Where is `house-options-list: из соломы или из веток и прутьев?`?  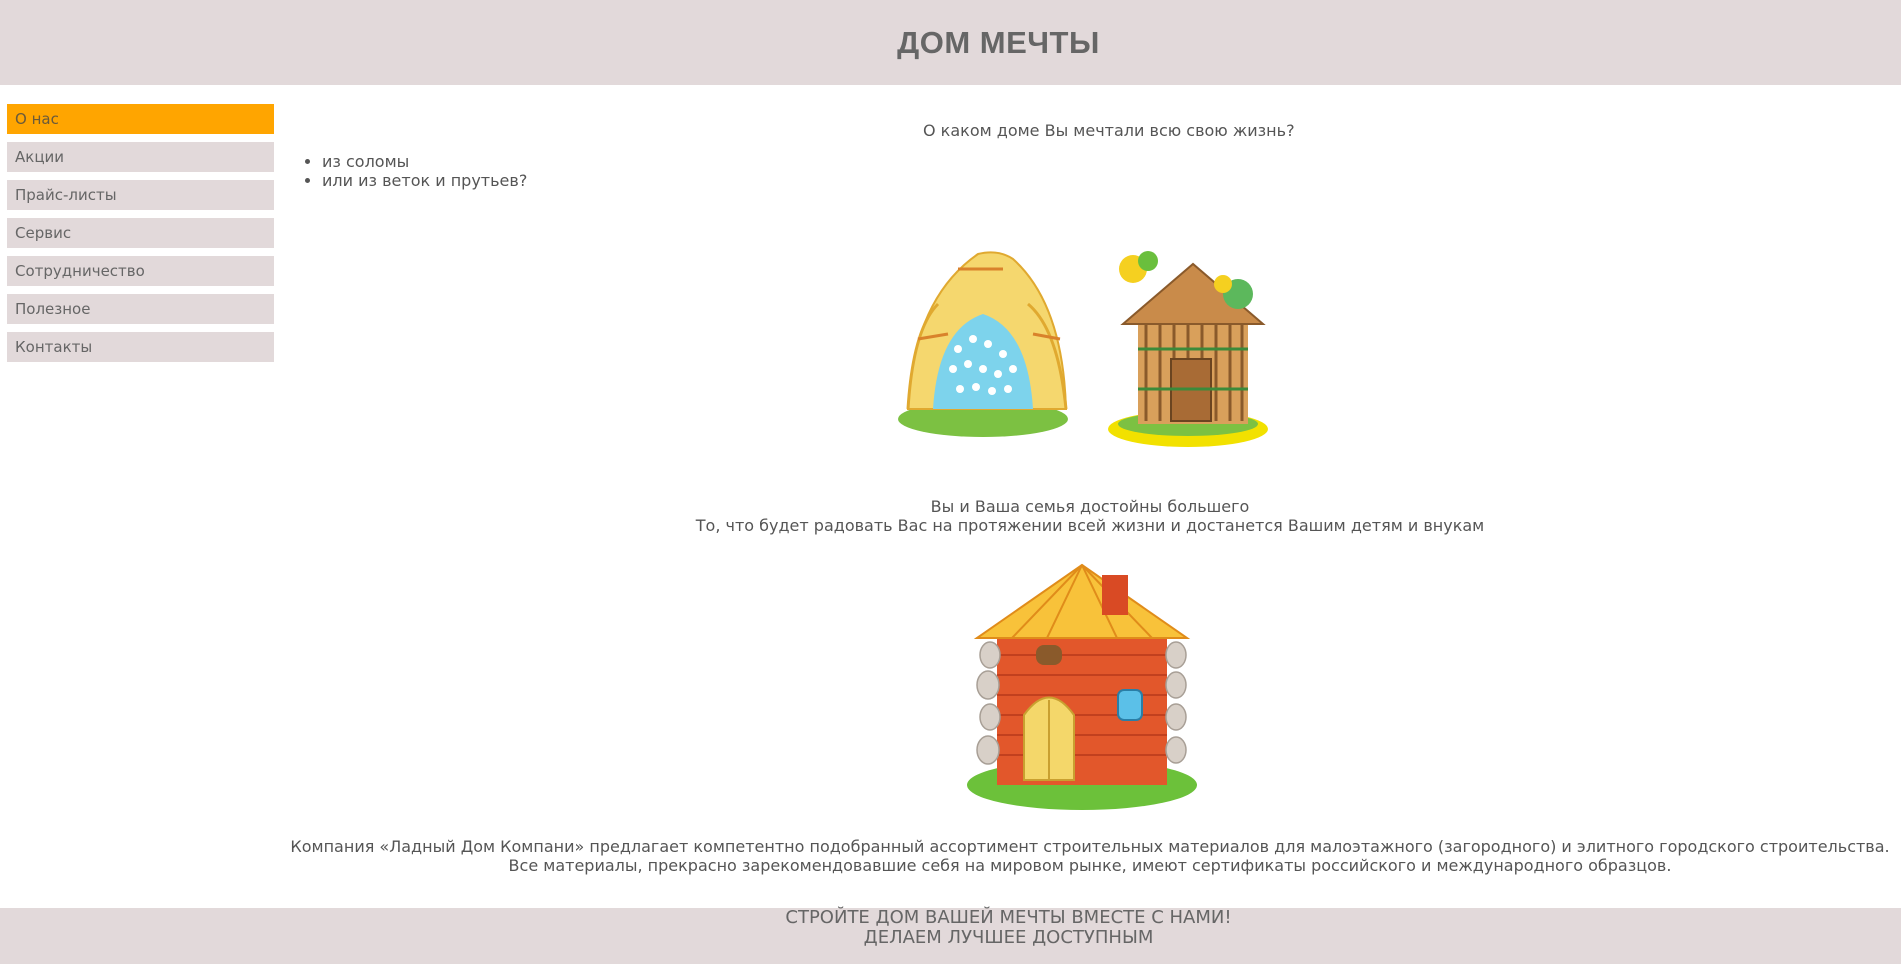 house-options-list: из соломы или из веток и прутьев? is located at coordinates (413, 171).